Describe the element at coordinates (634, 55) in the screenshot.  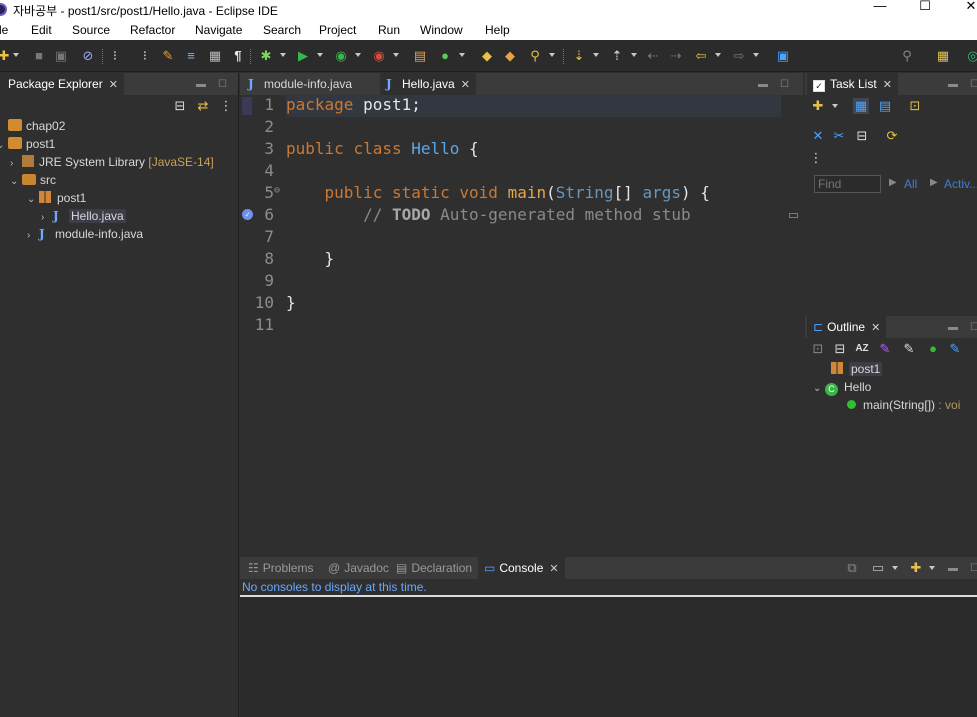
I see `previous-annotation-dropdown-icon` at that location.